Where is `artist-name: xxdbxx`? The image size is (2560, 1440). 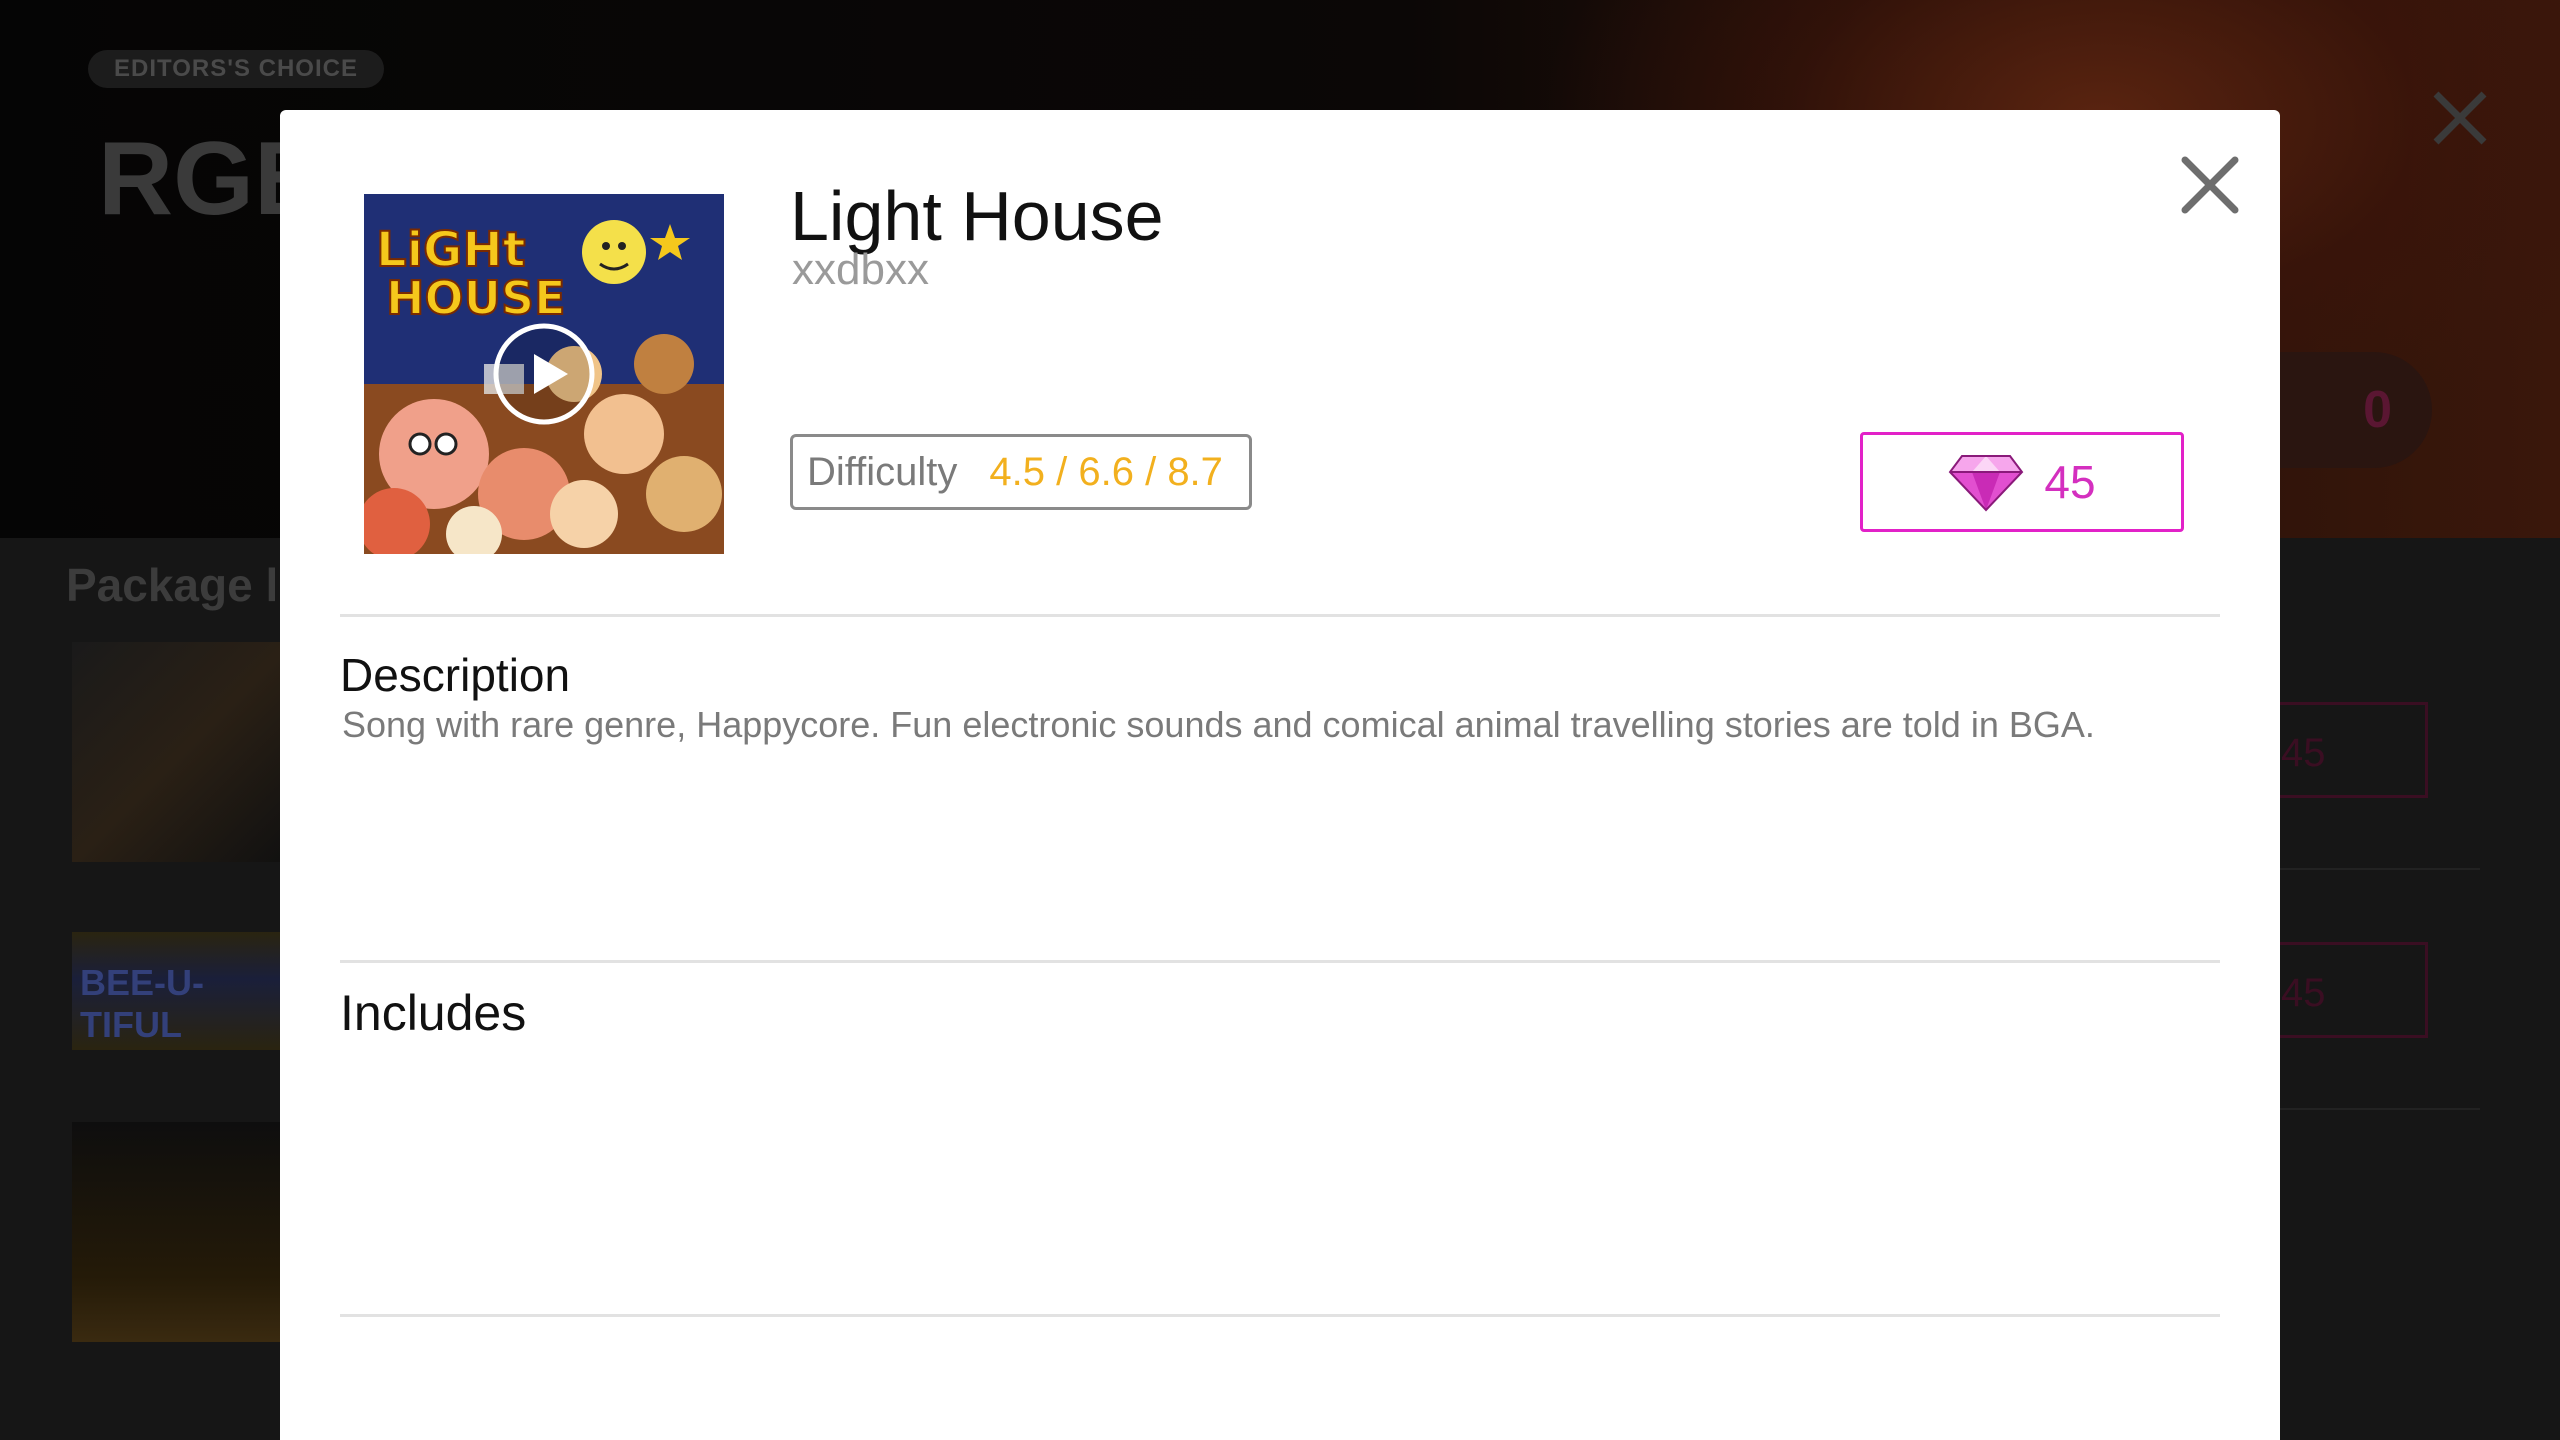 artist-name: xxdbxx is located at coordinates (860, 269).